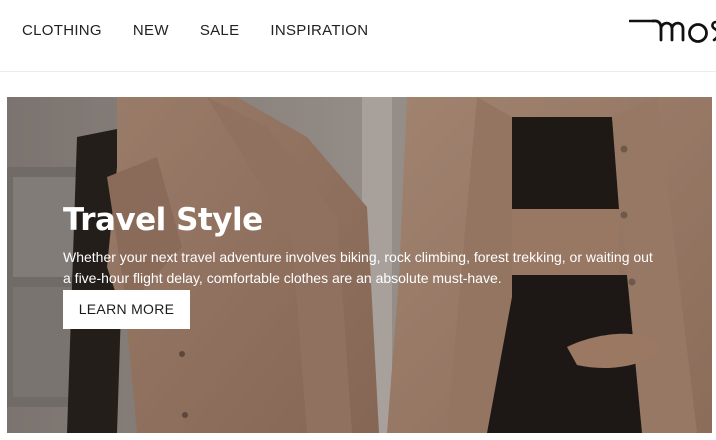 Image resolution: width=716 pixels, height=440 pixels. I want to click on hero-title: Travel Style, so click(163, 220).